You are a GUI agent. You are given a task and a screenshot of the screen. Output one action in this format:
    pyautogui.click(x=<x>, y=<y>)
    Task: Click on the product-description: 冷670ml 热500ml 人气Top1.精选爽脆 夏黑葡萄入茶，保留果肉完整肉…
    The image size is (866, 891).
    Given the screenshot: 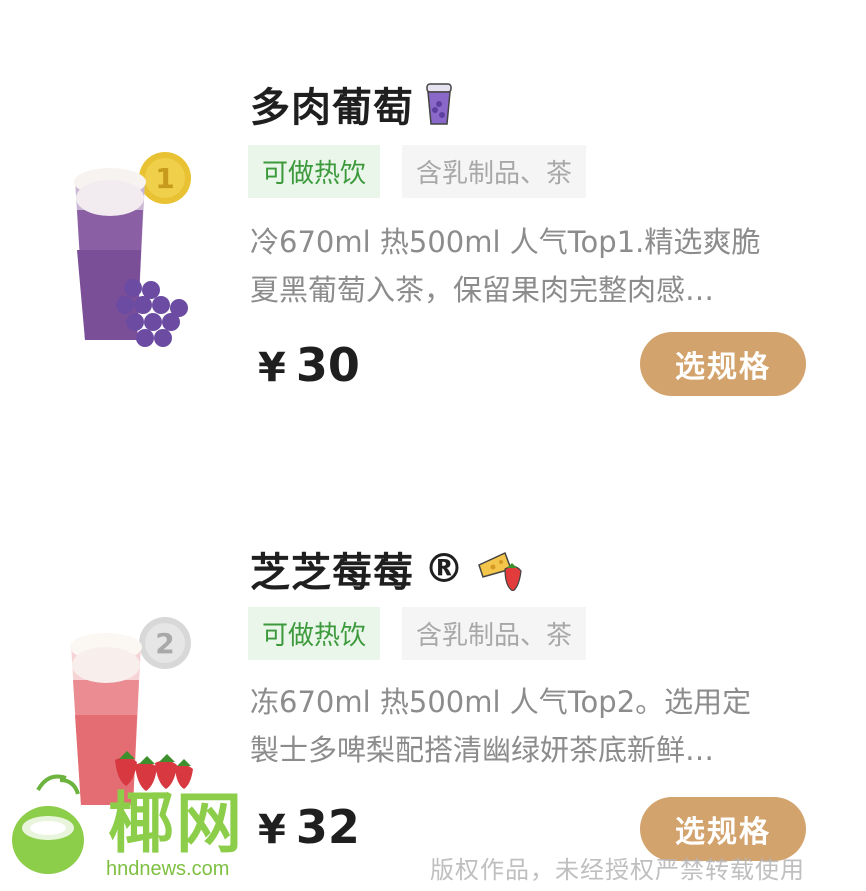 What is the action you would take?
    pyautogui.click(x=532, y=266)
    